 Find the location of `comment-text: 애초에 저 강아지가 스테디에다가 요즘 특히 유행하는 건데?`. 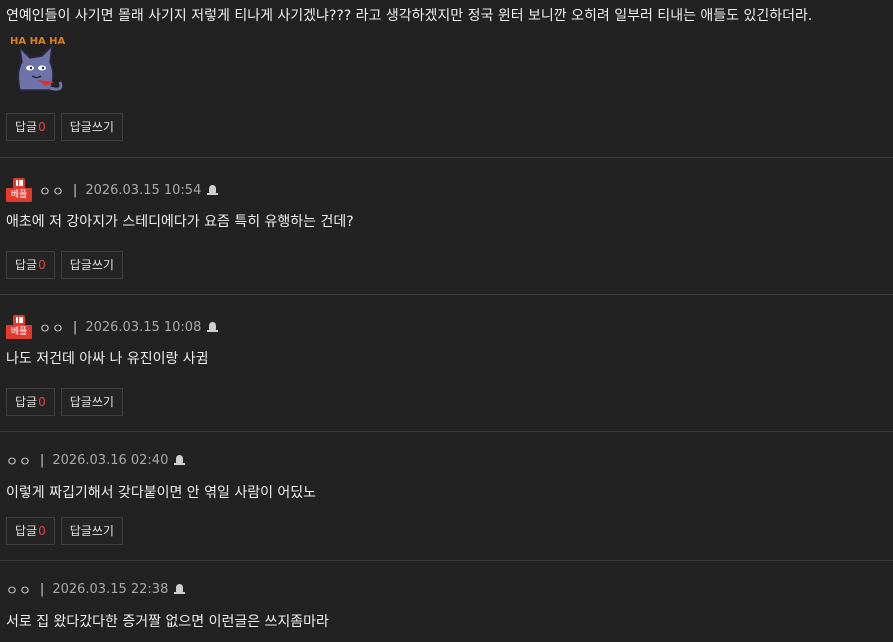

comment-text: 애초에 저 강아지가 스테디에다가 요즘 특히 유행하는 건데? is located at coordinates (180, 222).